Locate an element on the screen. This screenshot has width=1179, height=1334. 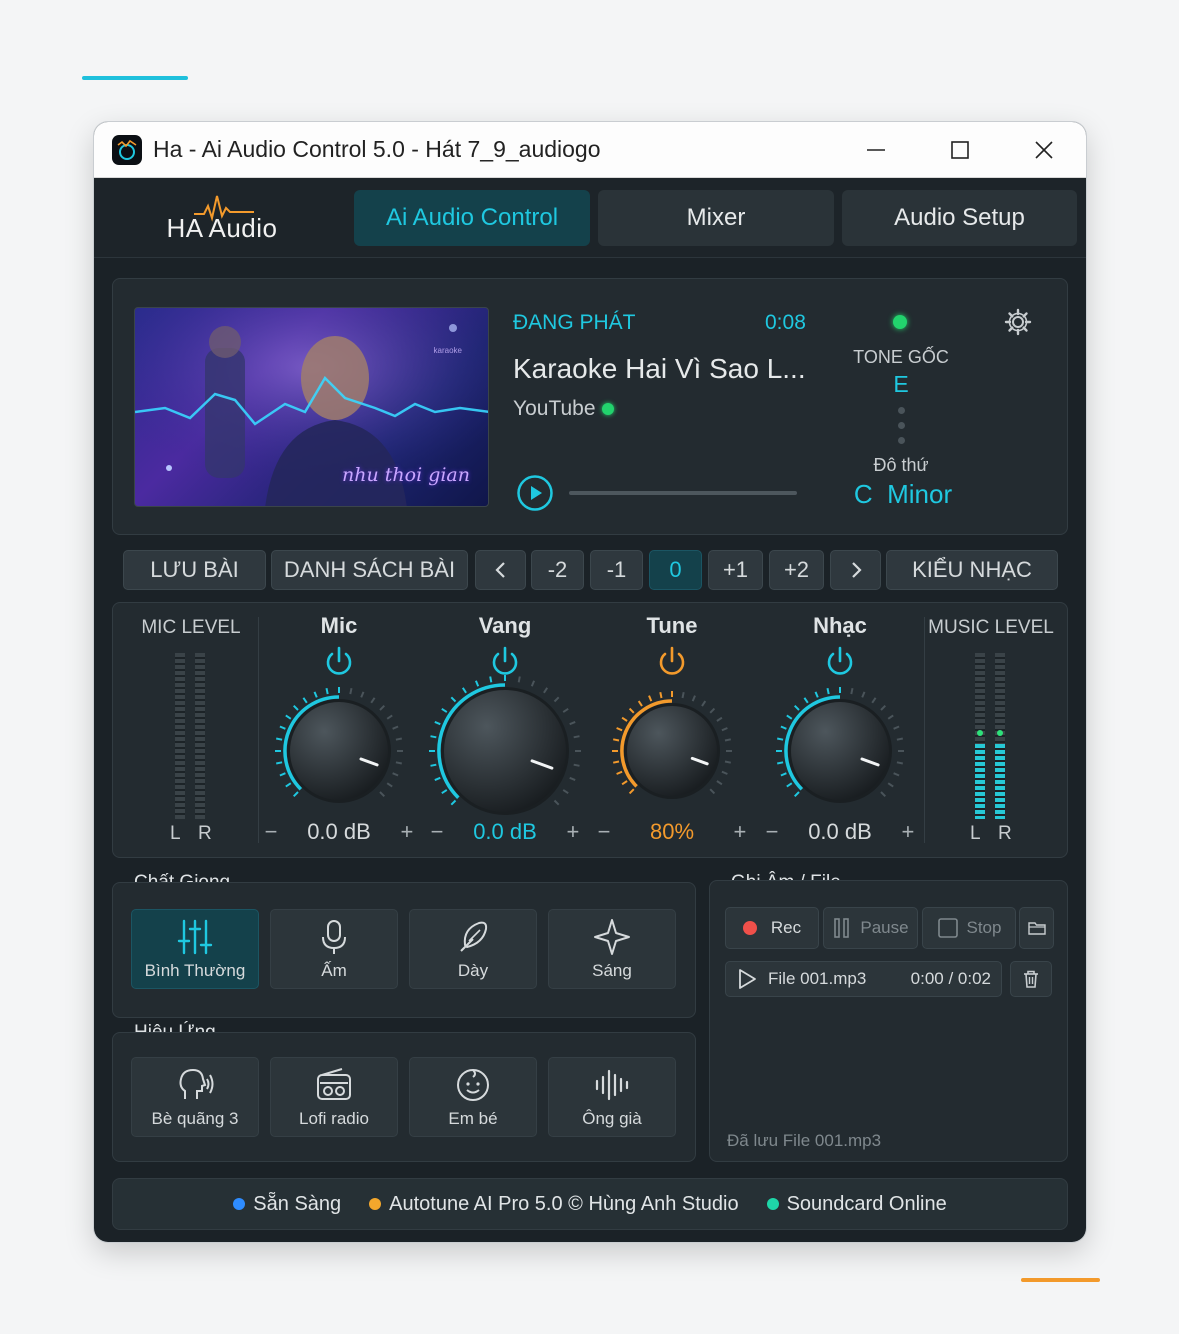
voice-thick-button: Dày is located at coordinates (473, 949).